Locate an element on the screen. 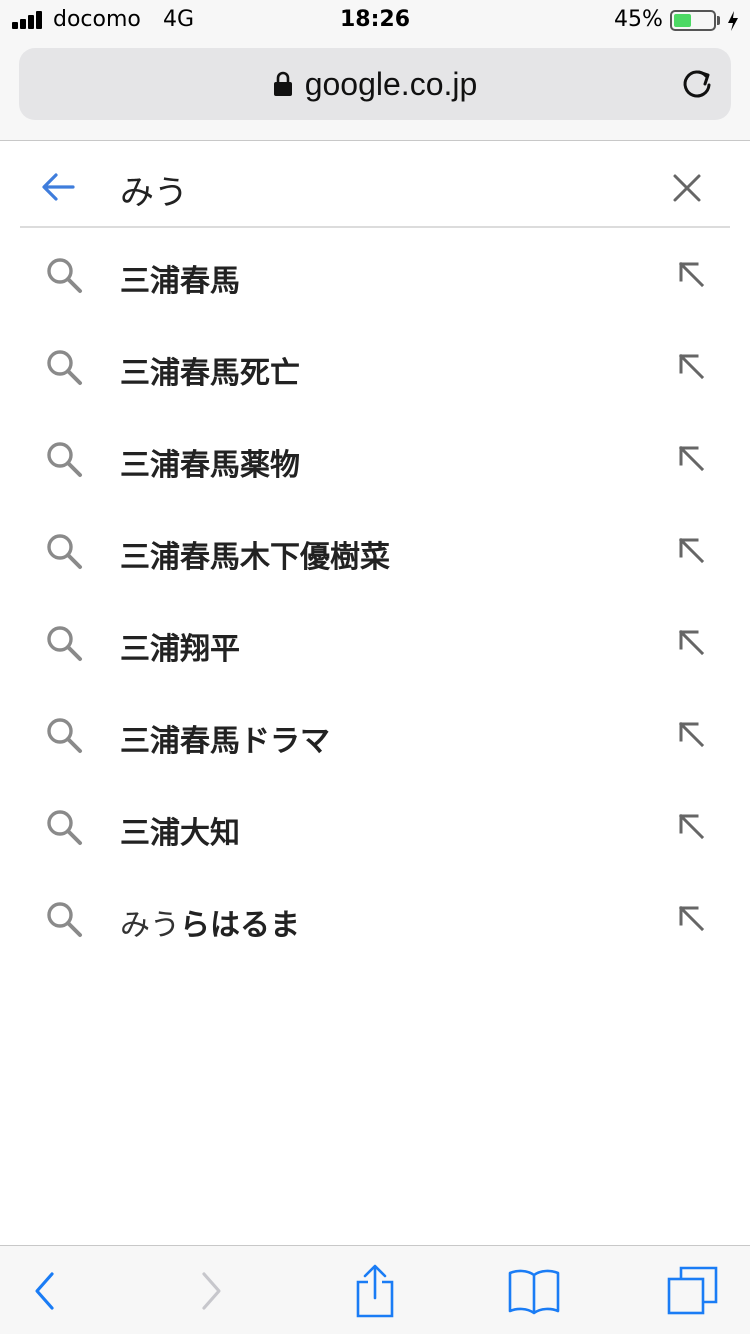 This screenshot has width=750, height=1334. battery-tip is located at coordinates (718, 20).